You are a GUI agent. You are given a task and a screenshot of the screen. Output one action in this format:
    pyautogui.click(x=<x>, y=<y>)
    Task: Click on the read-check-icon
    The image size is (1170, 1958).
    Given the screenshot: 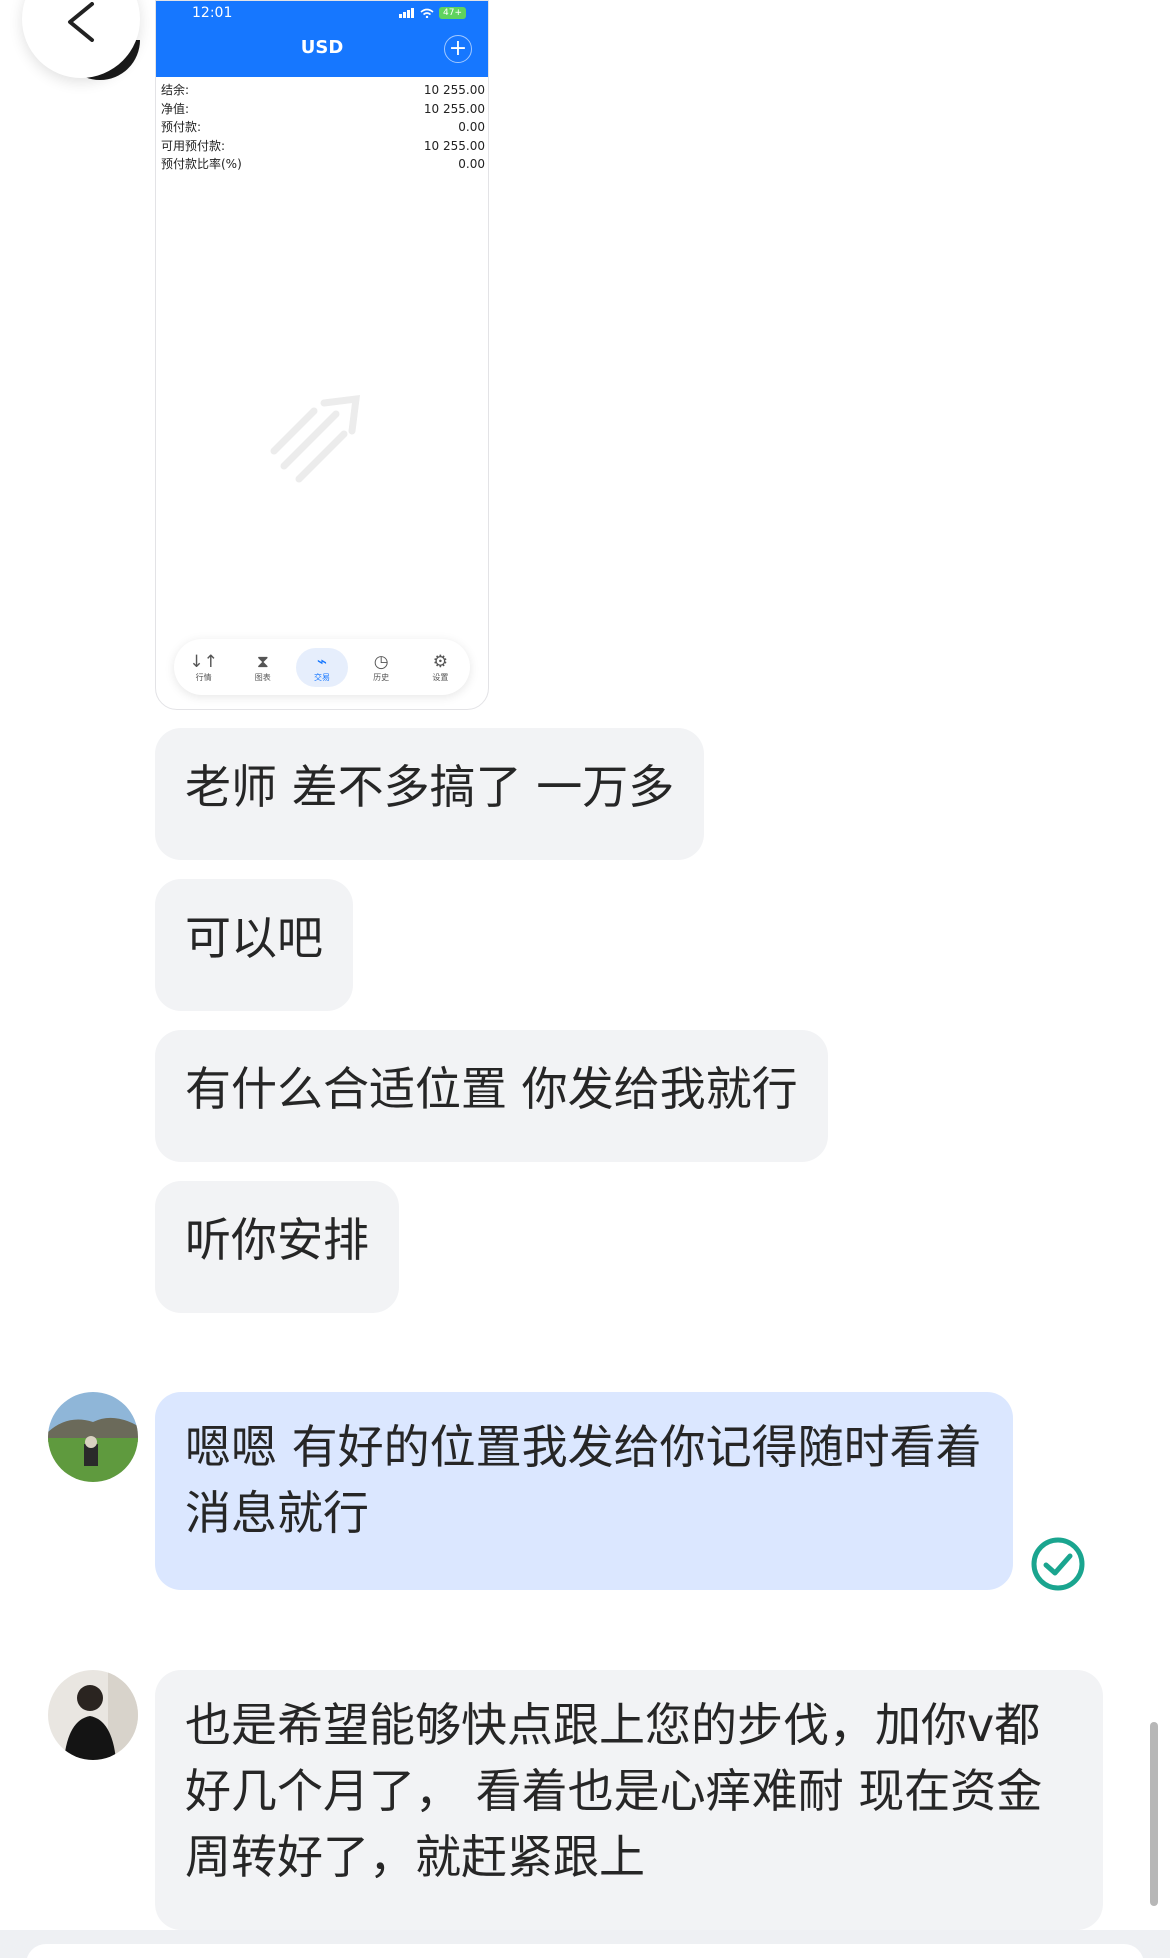 What is the action you would take?
    pyautogui.click(x=1058, y=1564)
    